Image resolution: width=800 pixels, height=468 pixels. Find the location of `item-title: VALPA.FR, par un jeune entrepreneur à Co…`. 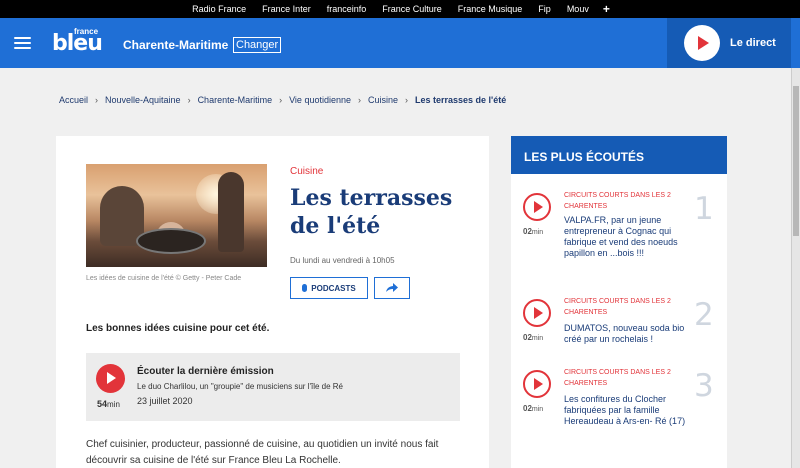

item-title: VALPA.FR, par un jeune entrepreneur à Co… is located at coordinates (629, 237).